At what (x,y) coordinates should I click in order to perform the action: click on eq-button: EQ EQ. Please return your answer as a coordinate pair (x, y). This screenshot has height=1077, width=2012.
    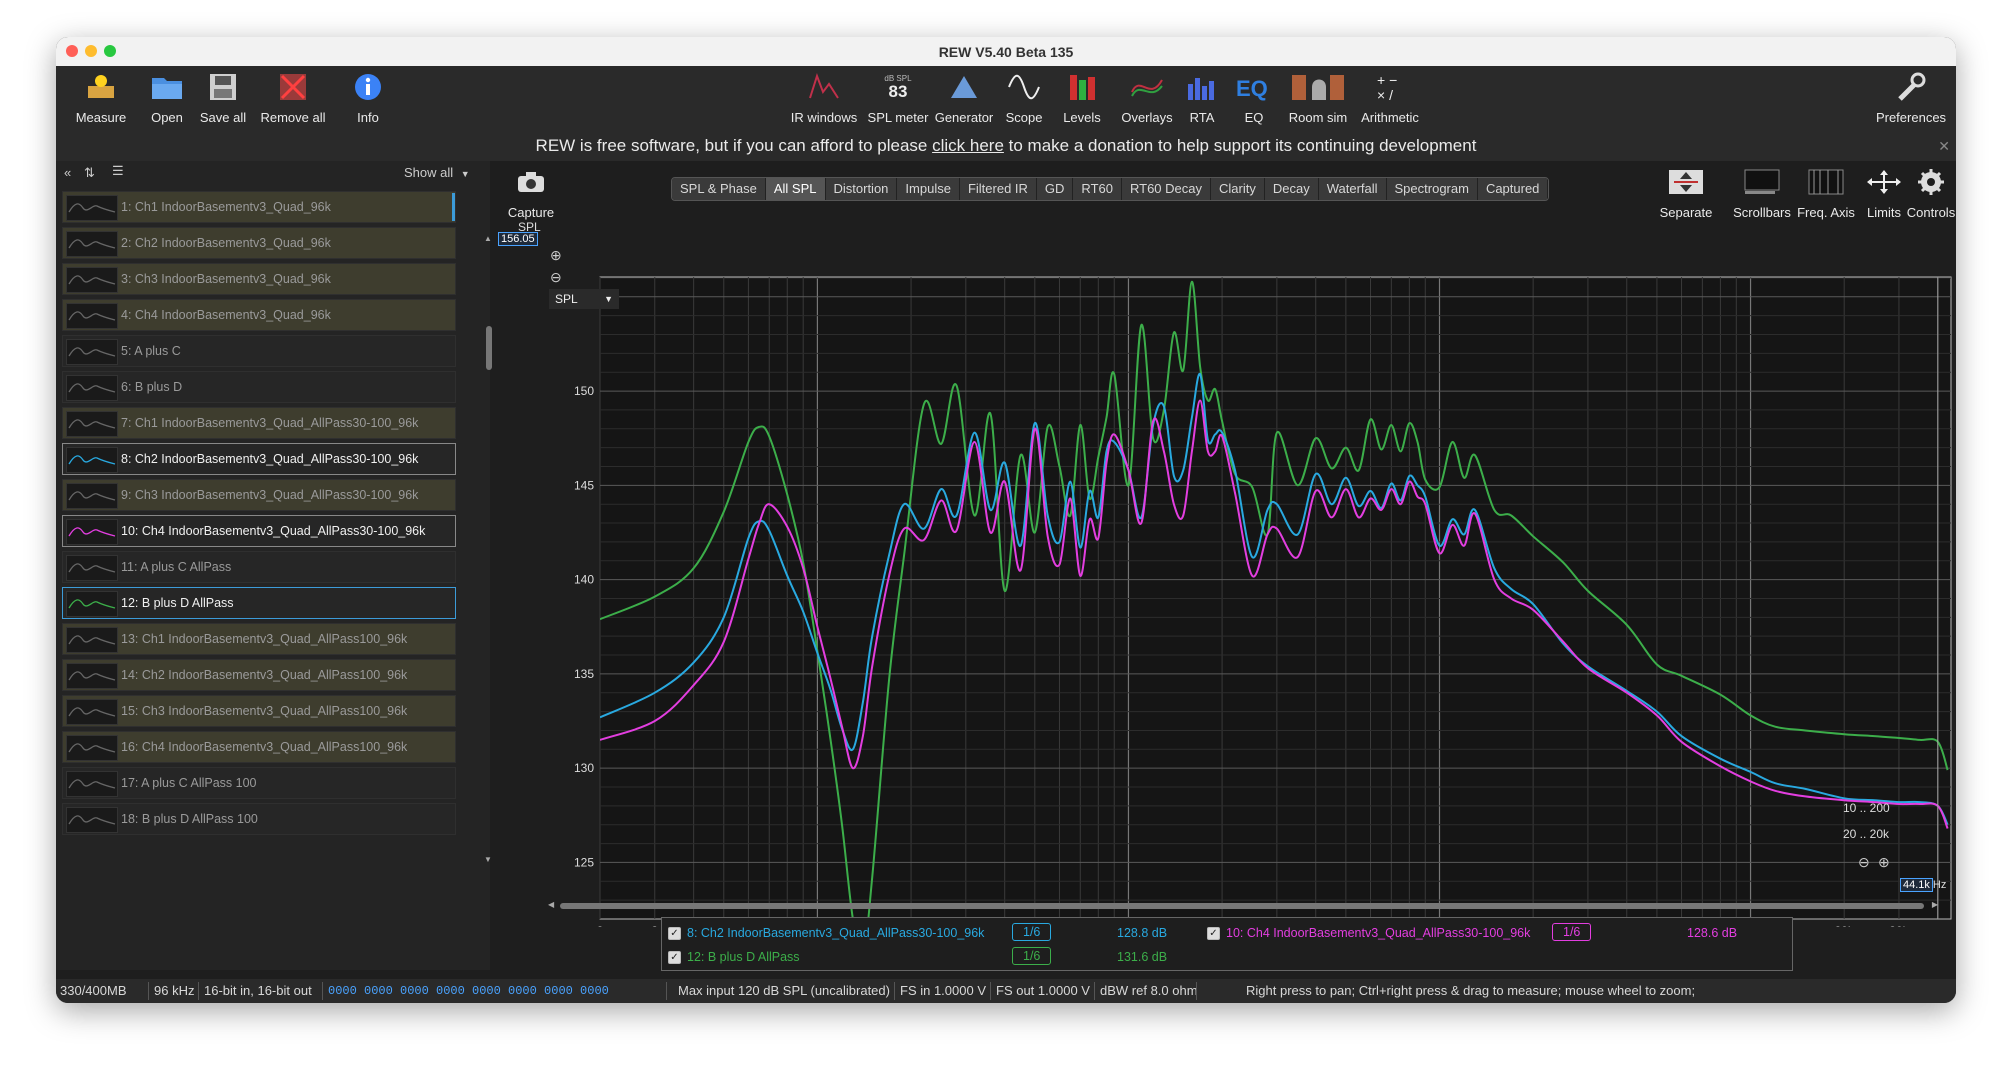
    Looking at the image, I should click on (1254, 97).